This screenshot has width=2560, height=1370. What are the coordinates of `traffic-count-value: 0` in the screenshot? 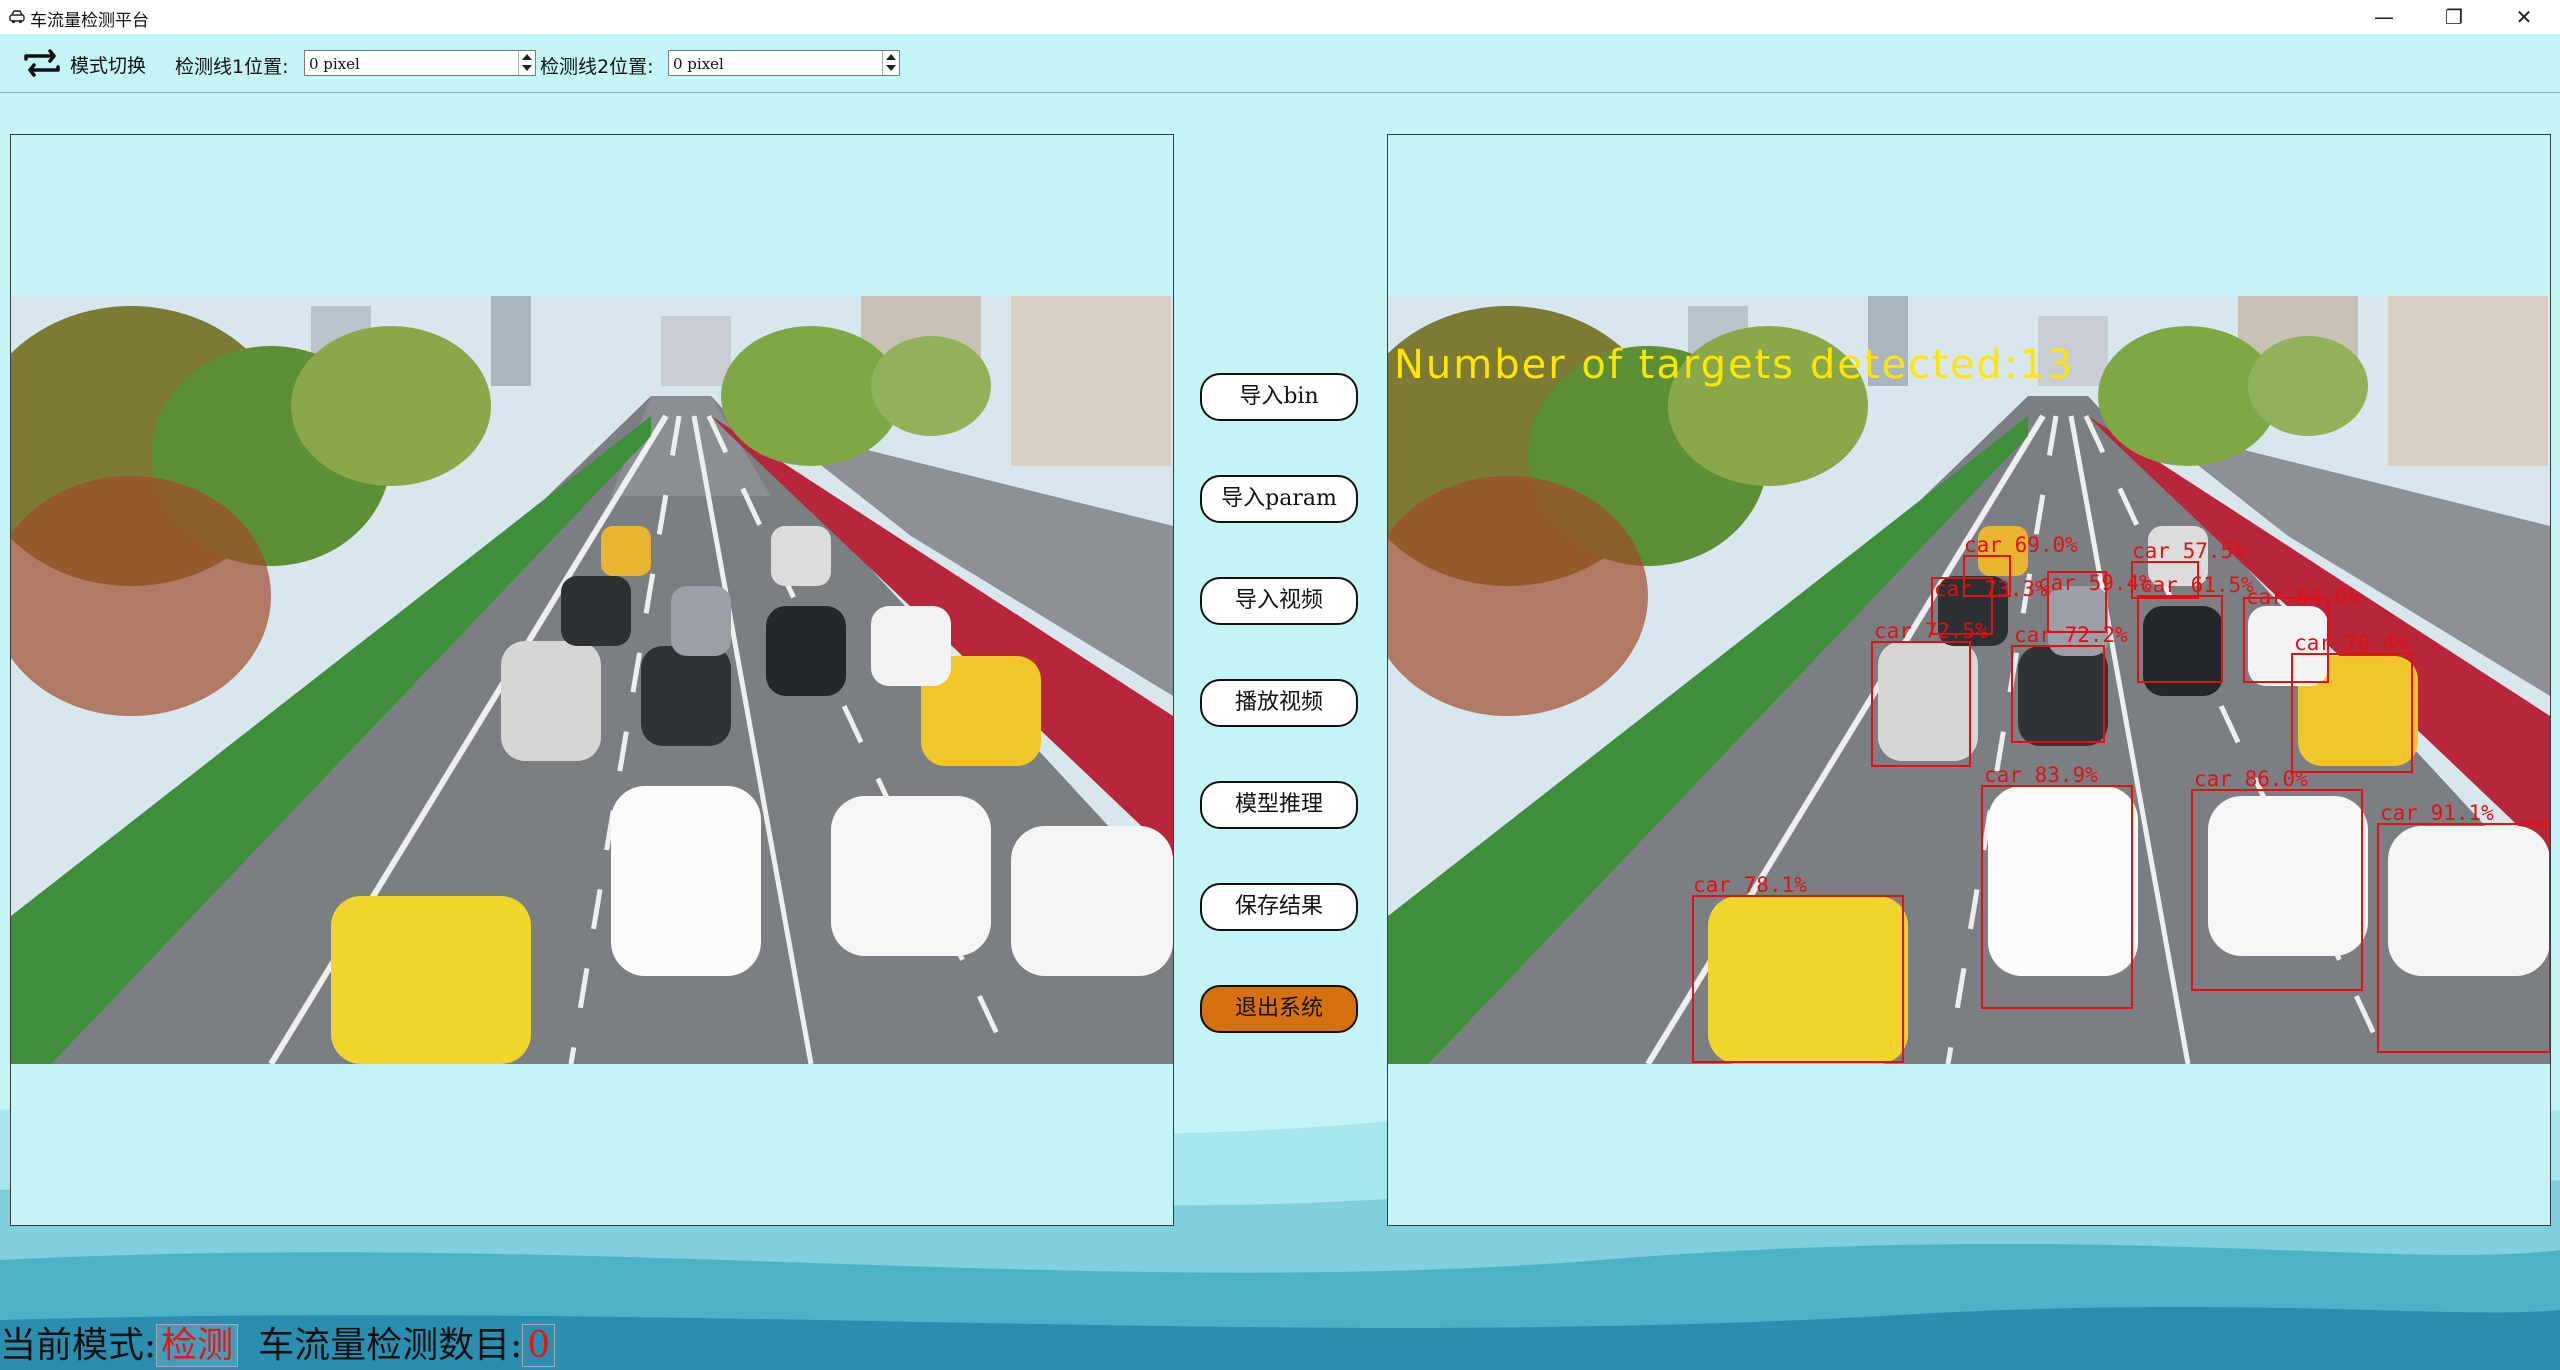 It's located at (539, 1345).